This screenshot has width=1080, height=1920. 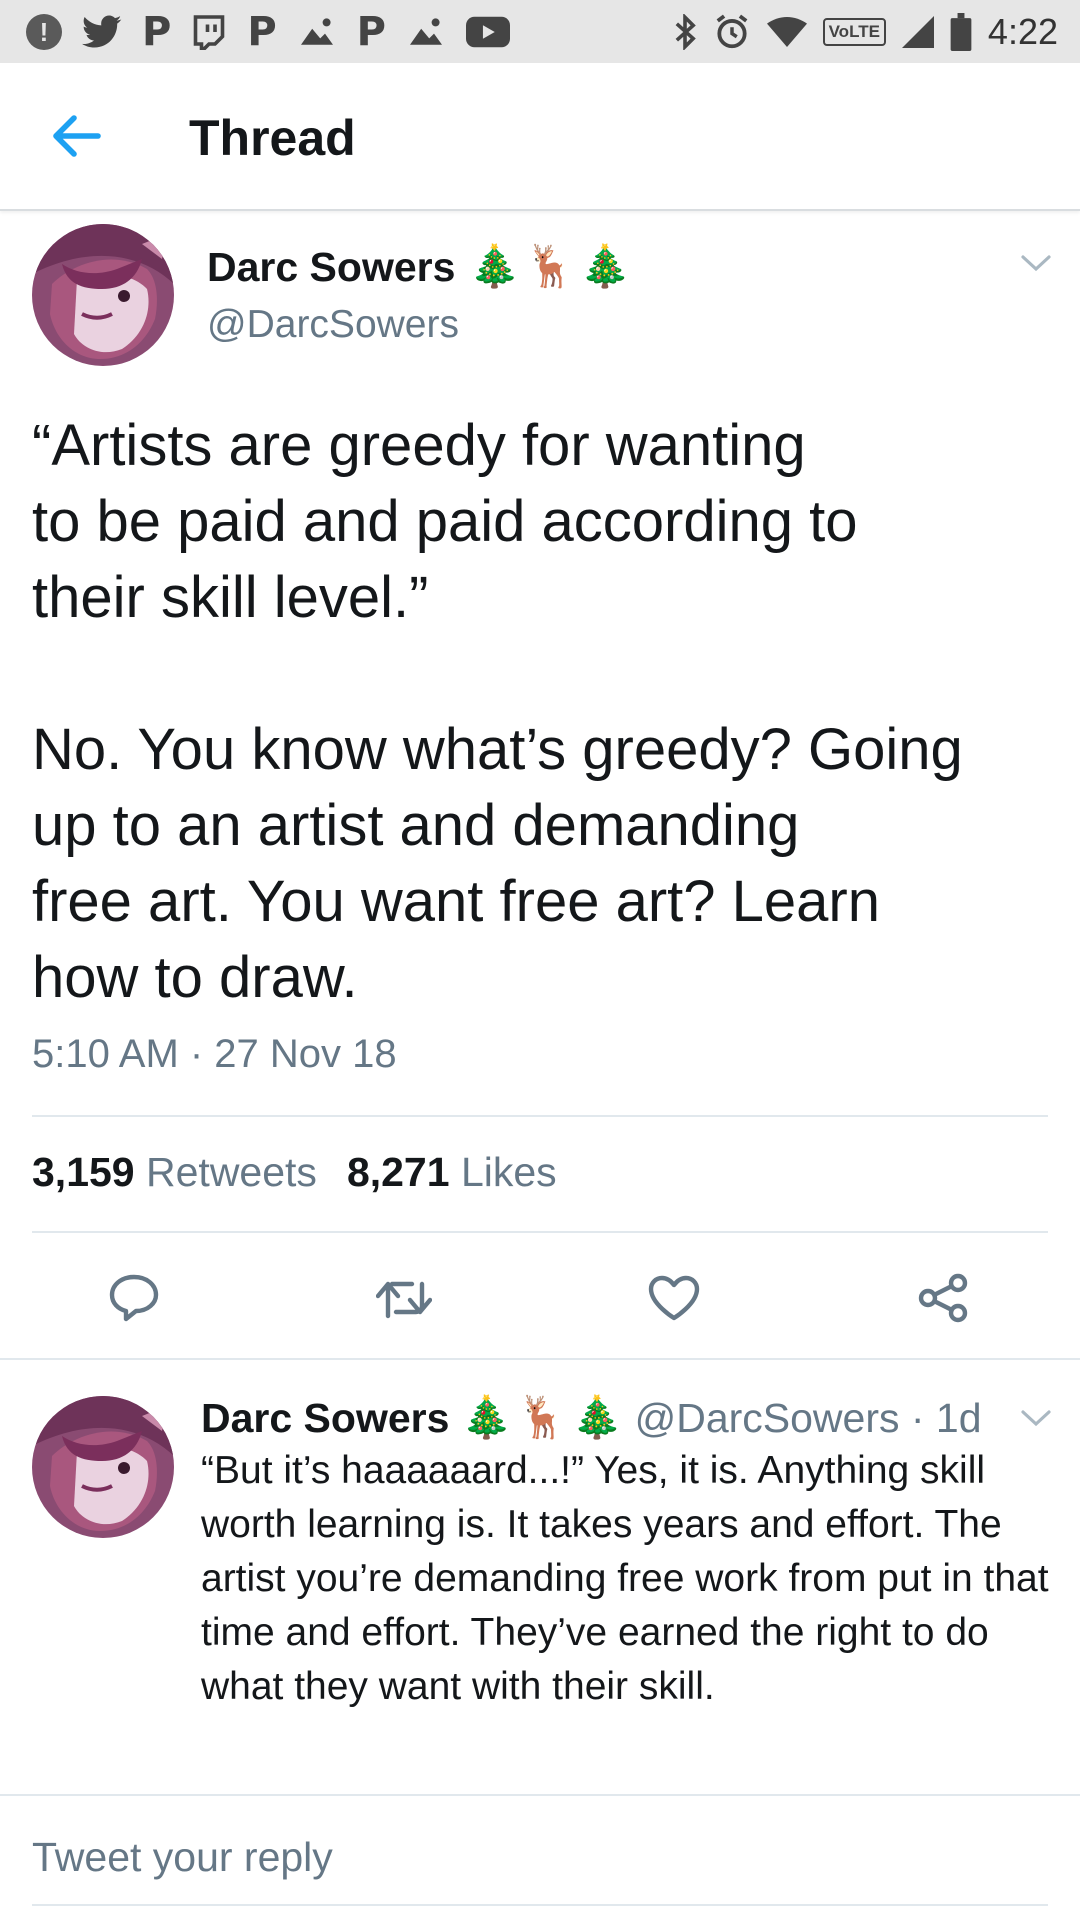 I want to click on status-bar-system: VoLTE 4:22, so click(x=865, y=32).